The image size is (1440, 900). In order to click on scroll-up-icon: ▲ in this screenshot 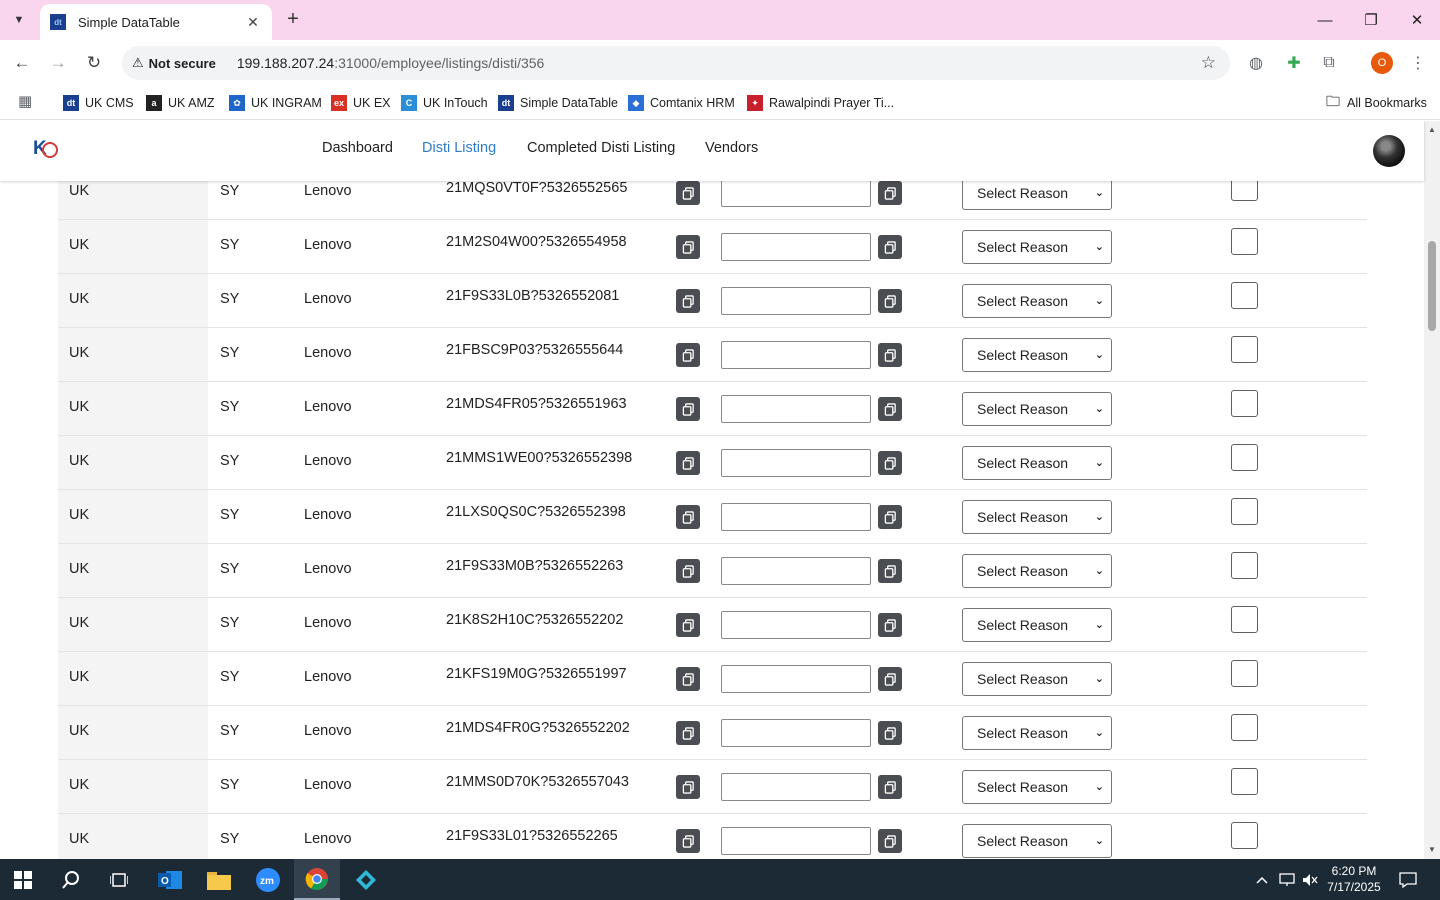, I will do `click(1432, 129)`.